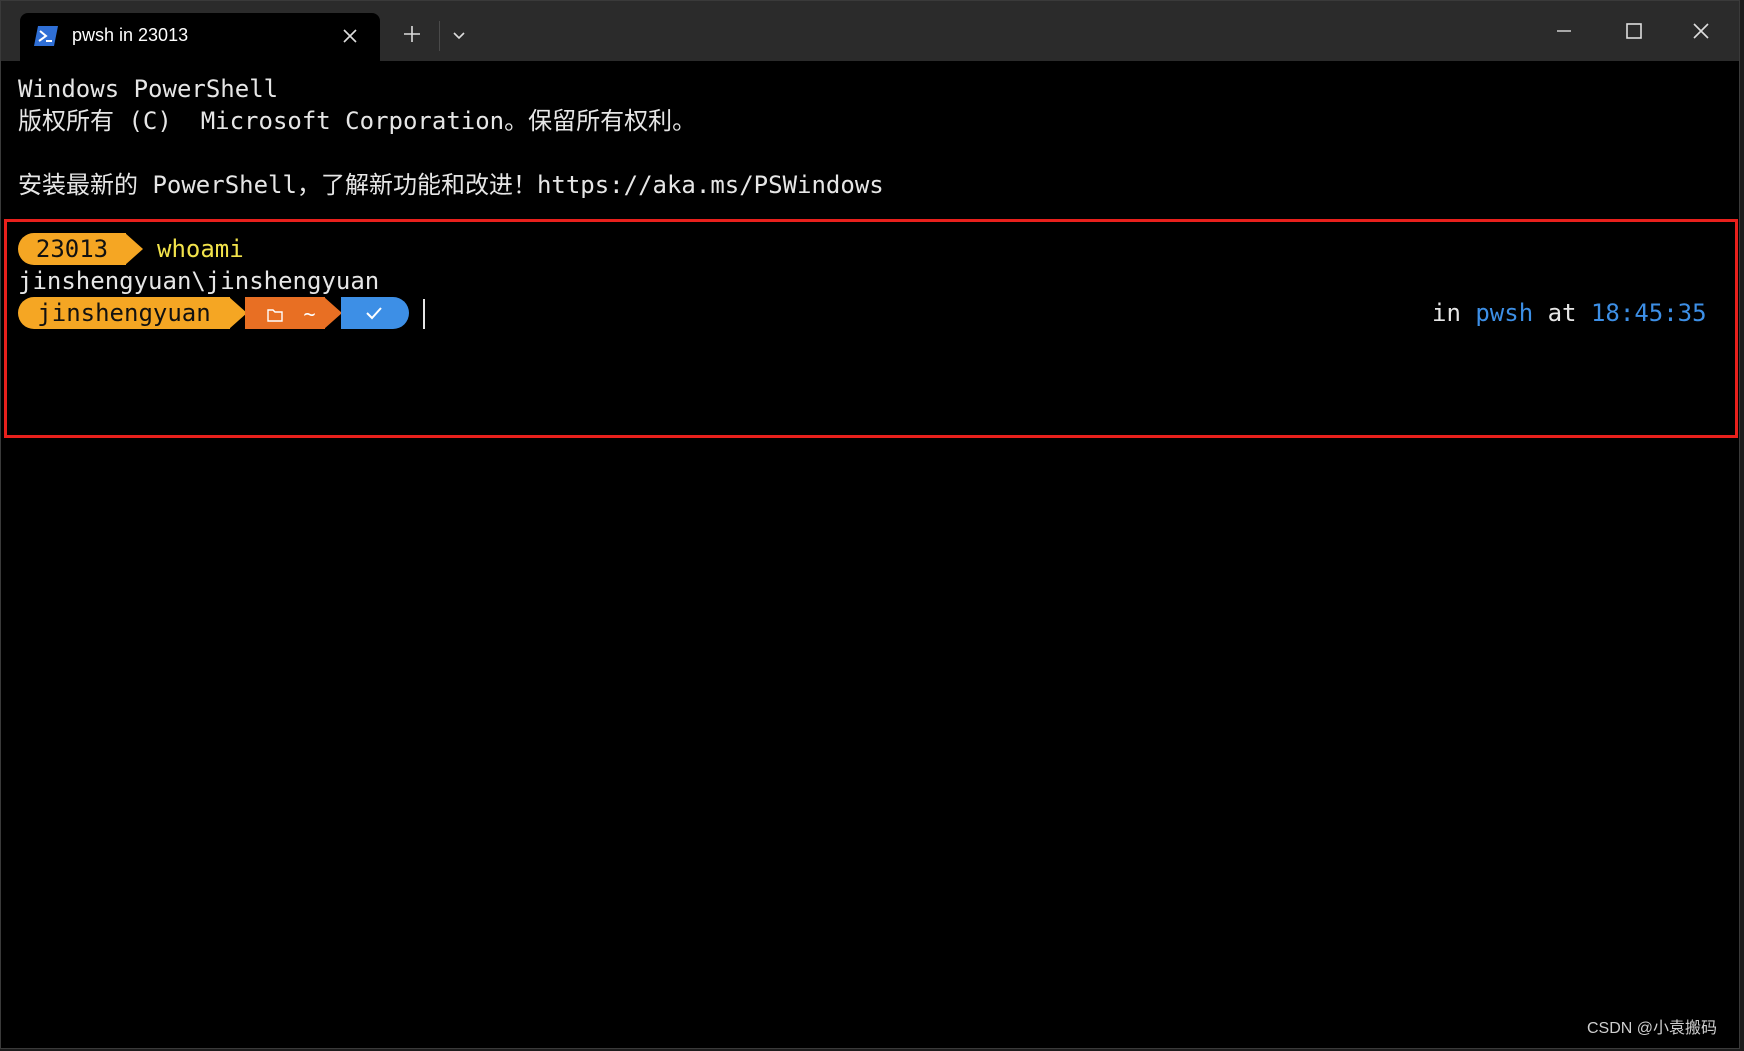  What do you see at coordinates (1564, 31) in the screenshot?
I see `minimize-icon` at bounding box center [1564, 31].